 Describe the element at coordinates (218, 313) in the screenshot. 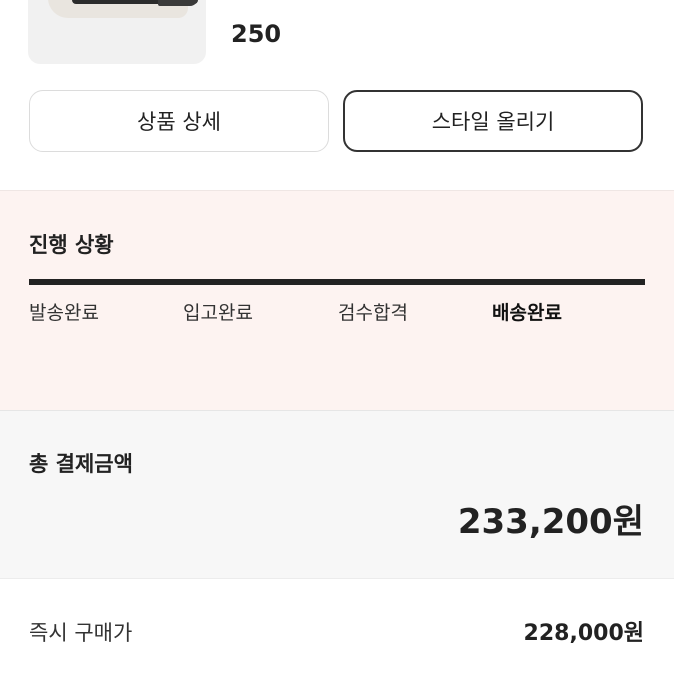

I see `step-received: 입고완료` at that location.